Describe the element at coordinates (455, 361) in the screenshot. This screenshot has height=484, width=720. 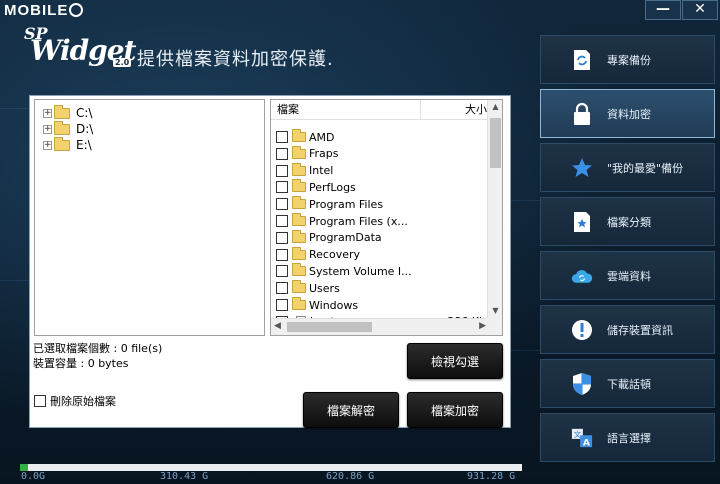
I see `view-checked-button: 檢視勾選` at that location.